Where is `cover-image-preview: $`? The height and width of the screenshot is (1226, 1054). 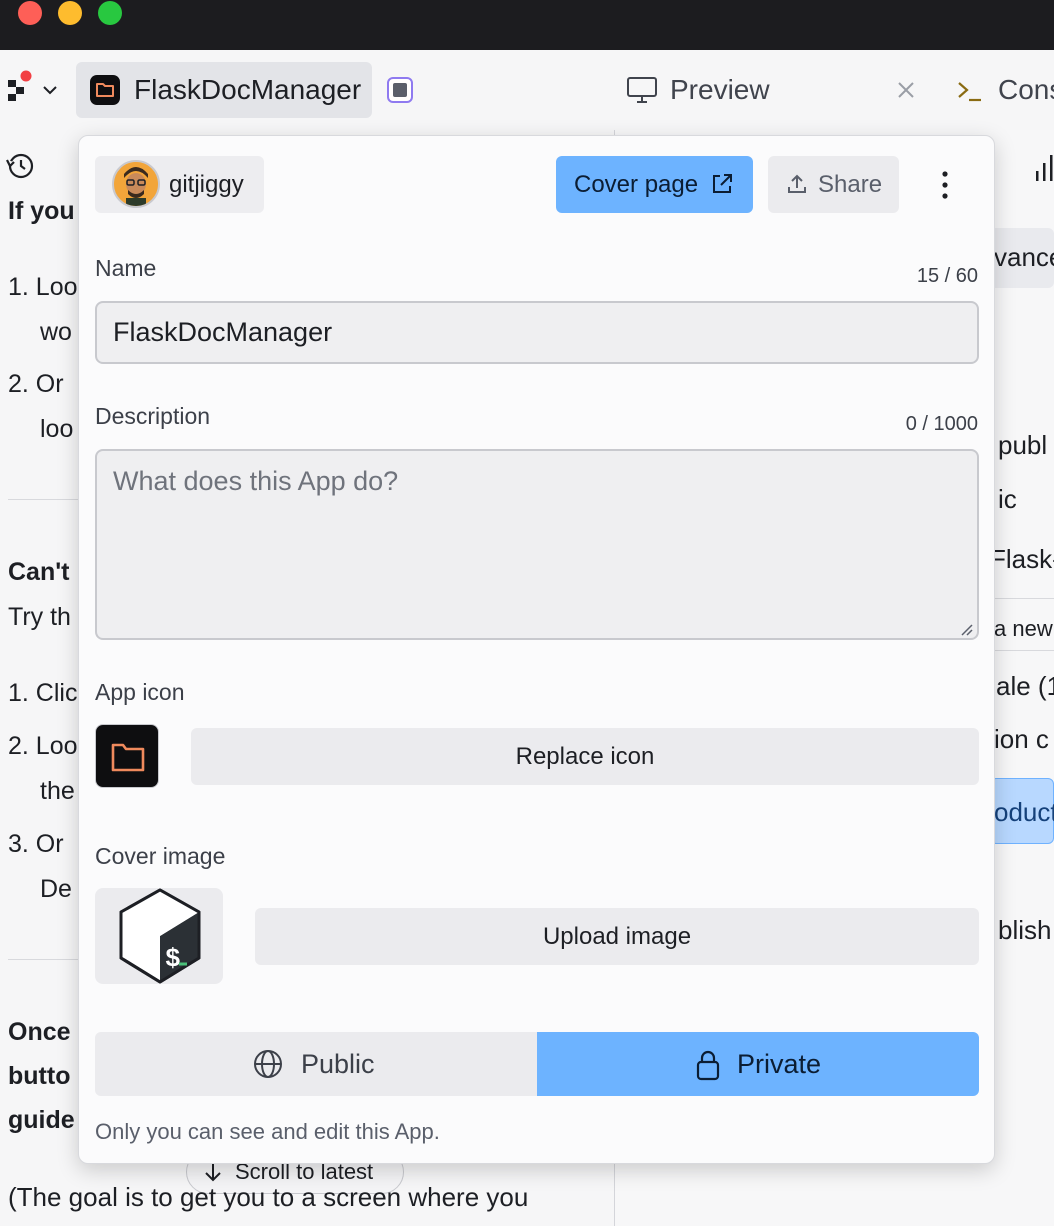 cover-image-preview: $ is located at coordinates (159, 936).